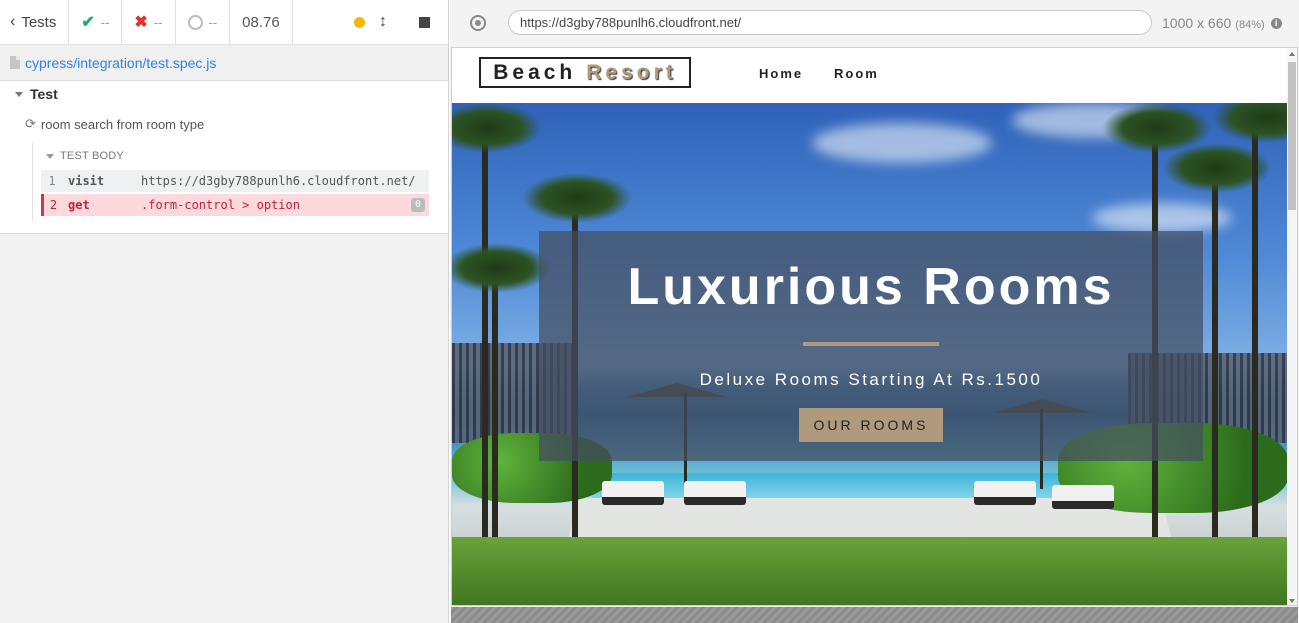  What do you see at coordinates (478, 22) in the screenshot?
I see `selector-playground-icon` at bounding box center [478, 22].